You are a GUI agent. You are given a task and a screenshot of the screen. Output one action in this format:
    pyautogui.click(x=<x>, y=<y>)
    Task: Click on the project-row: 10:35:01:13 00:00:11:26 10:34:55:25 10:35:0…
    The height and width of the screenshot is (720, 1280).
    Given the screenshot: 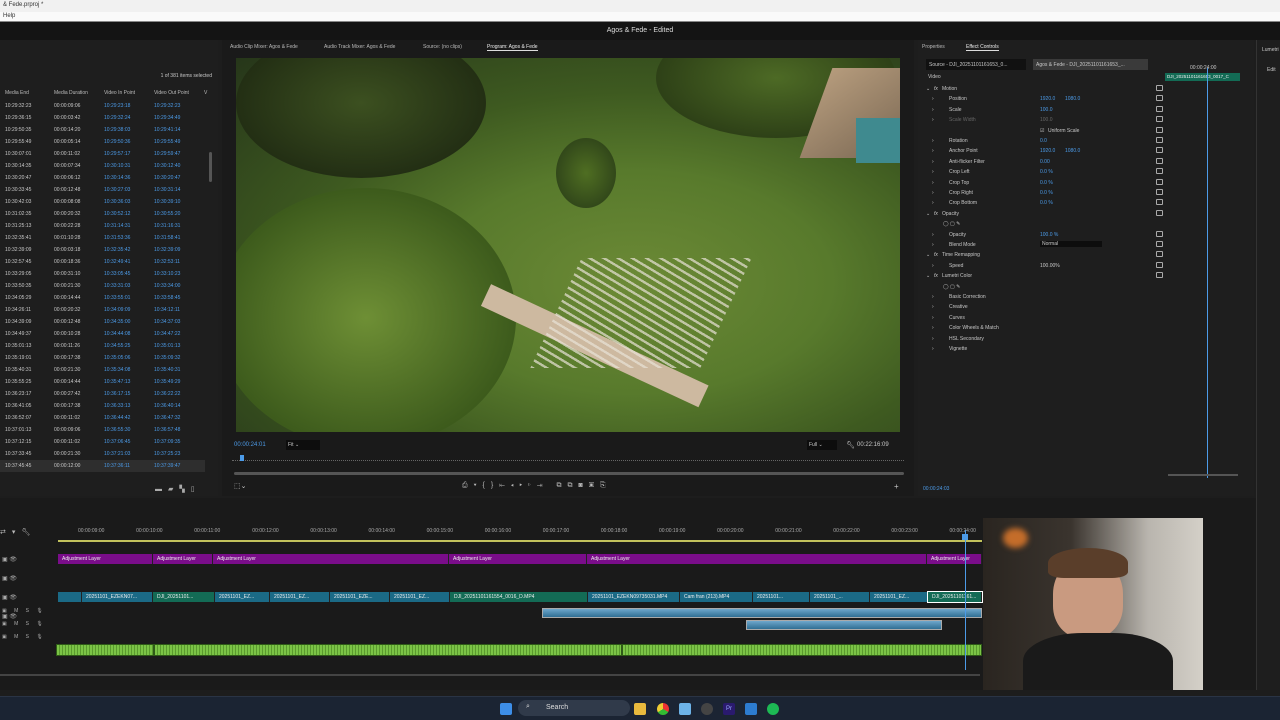 What is the action you would take?
    pyautogui.click(x=102, y=346)
    